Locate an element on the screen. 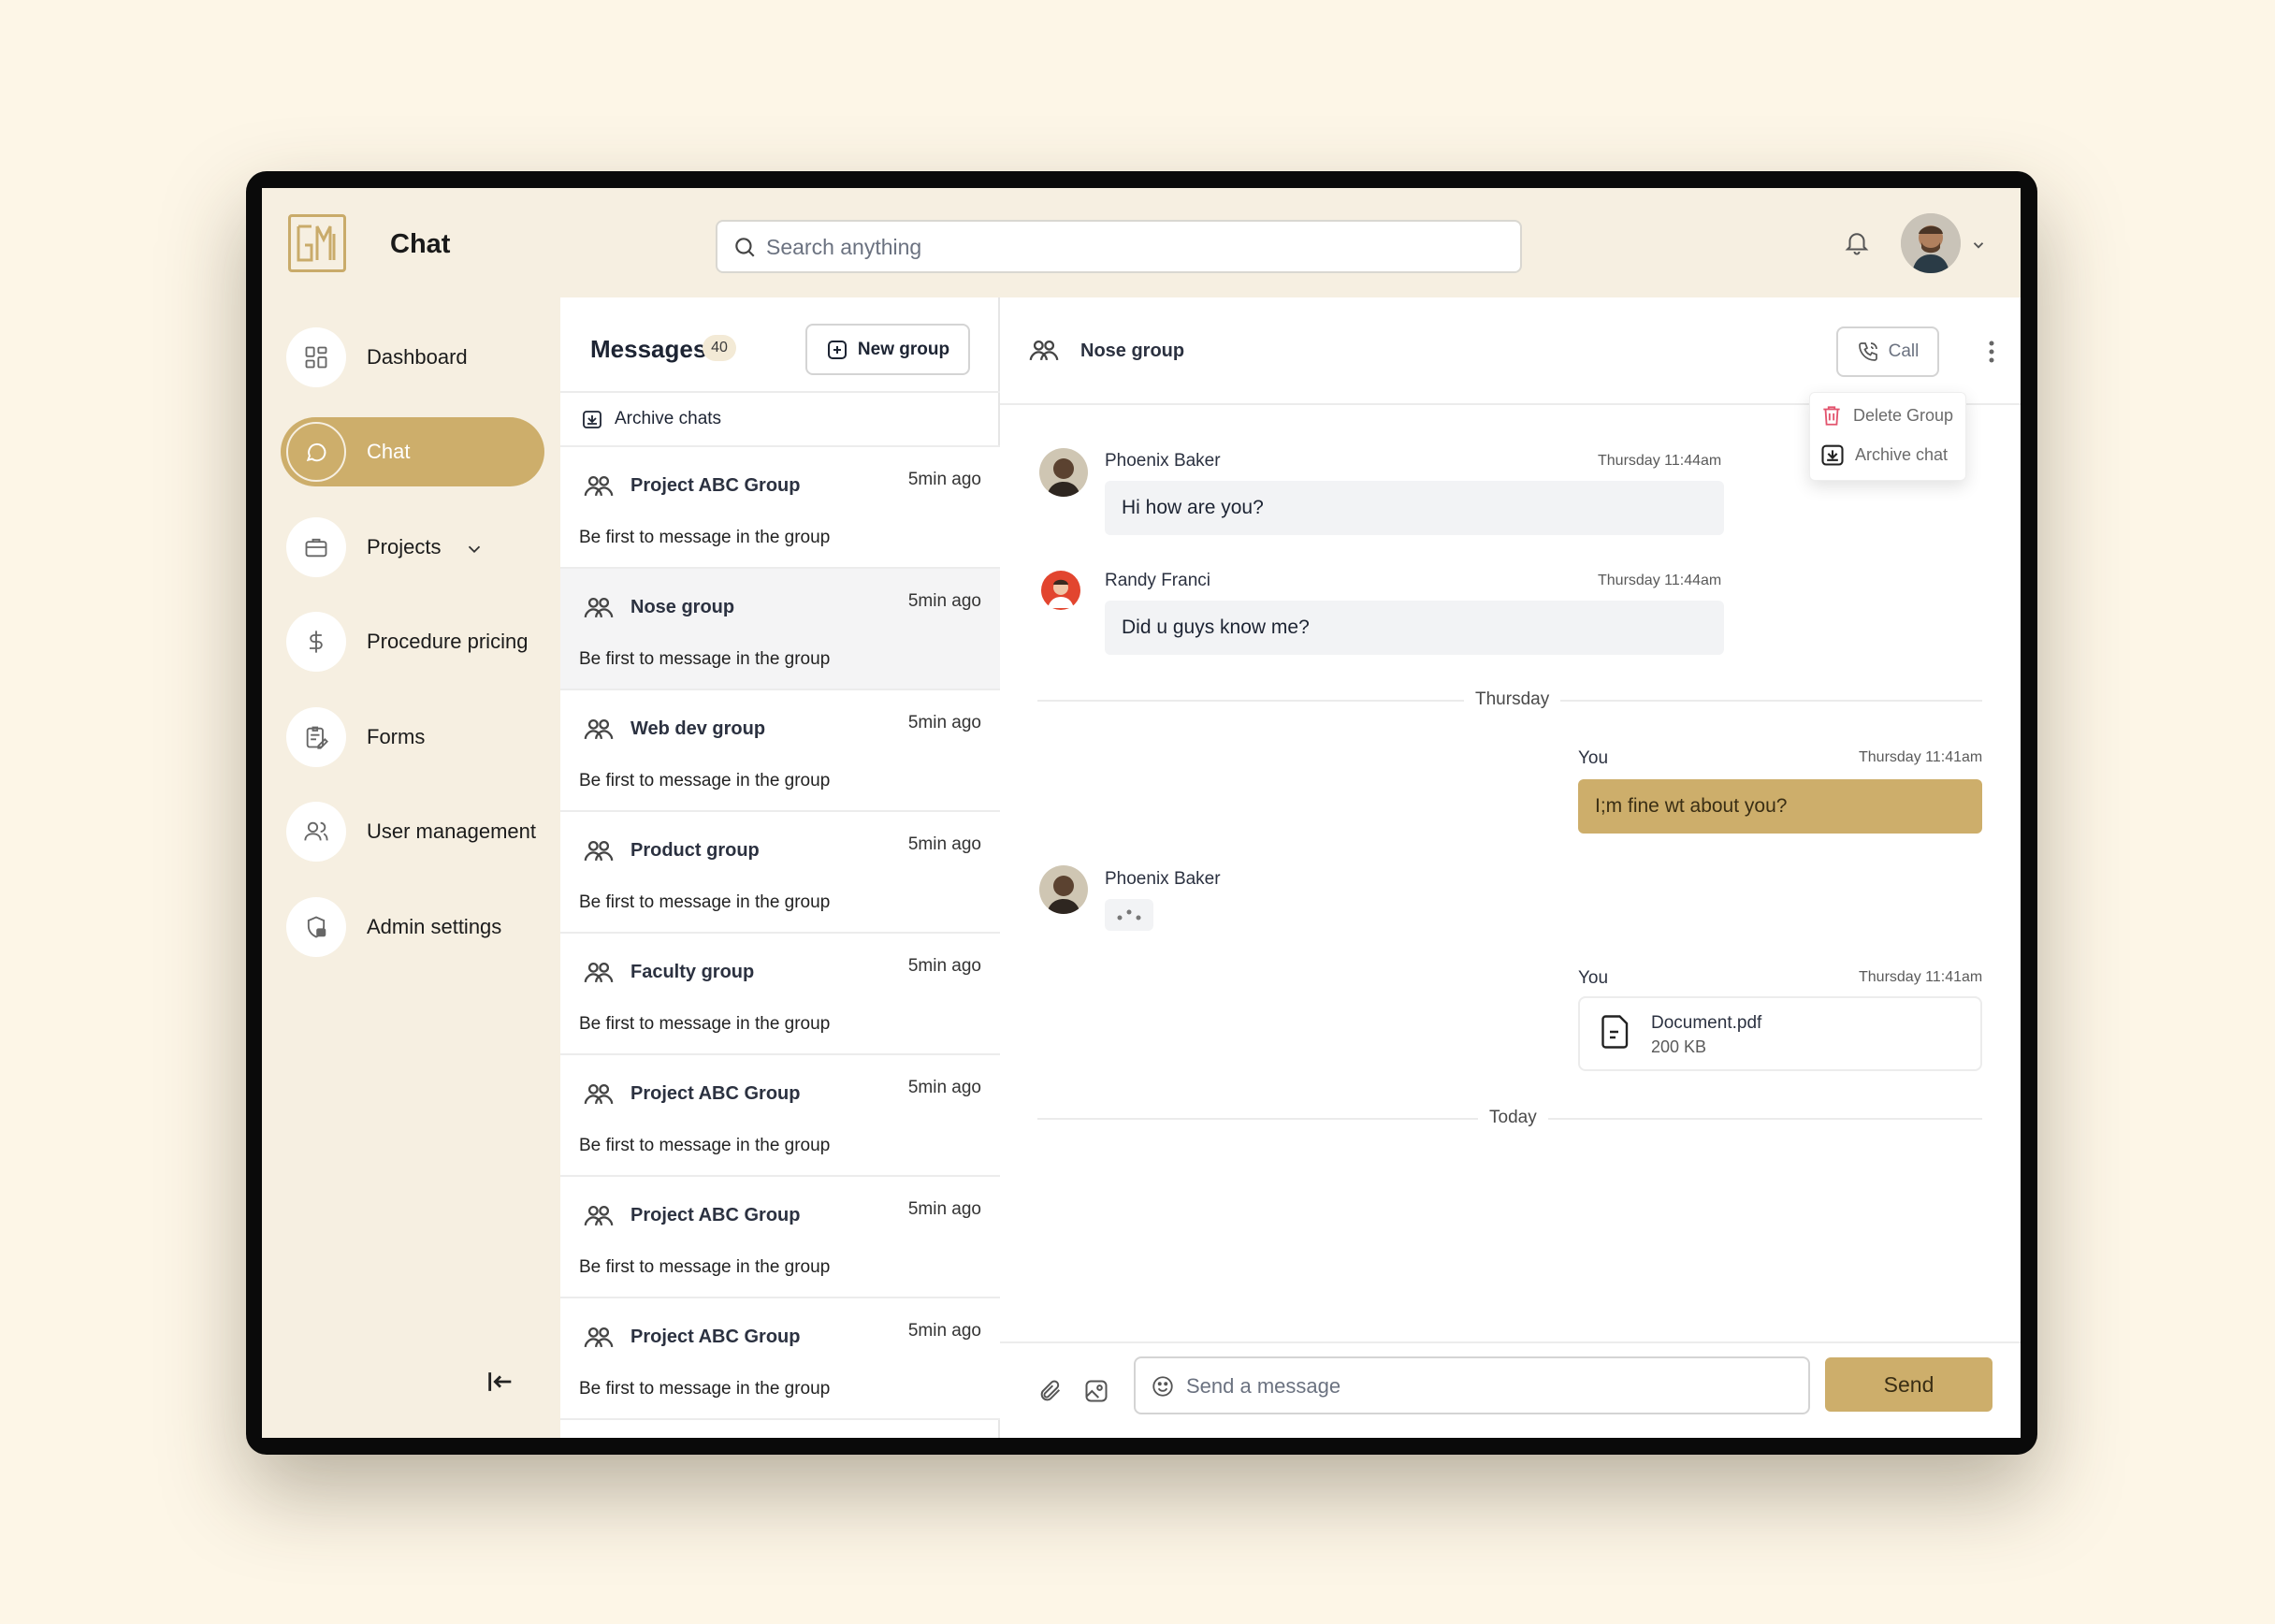 The width and height of the screenshot is (2275, 1624). archive-chats-link: Archive chats is located at coordinates (780, 420).